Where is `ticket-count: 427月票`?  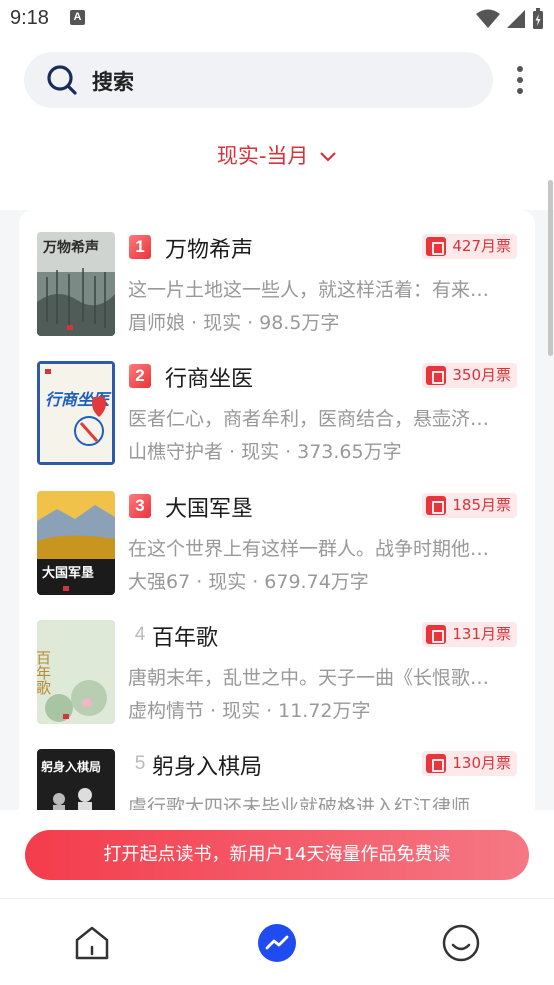 ticket-count: 427月票 is located at coordinates (481, 246).